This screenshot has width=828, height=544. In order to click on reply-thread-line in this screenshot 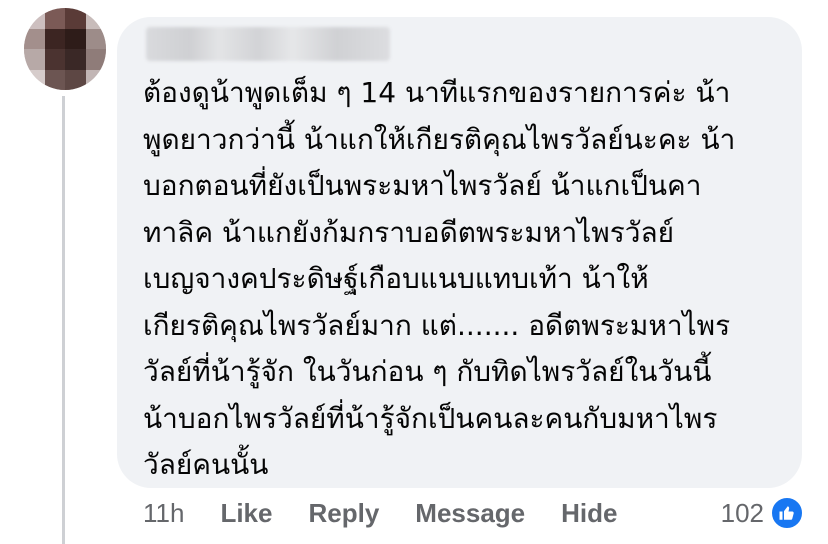, I will do `click(63, 320)`.